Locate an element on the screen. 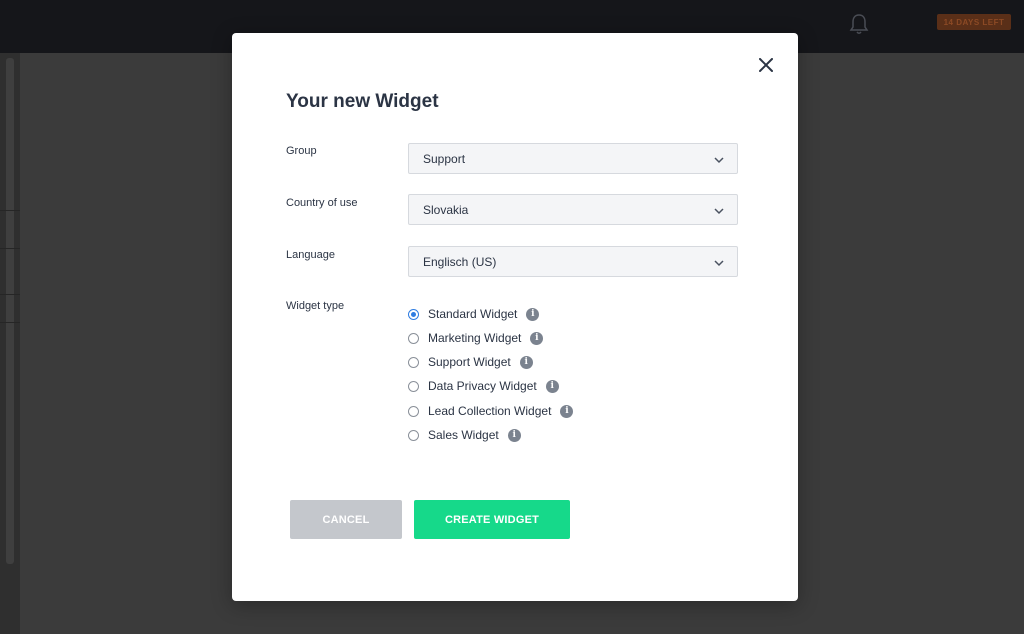 This screenshot has width=1024, height=634. radio-lead-collection-widget: Lead Collection Widget i is located at coordinates (491, 411).